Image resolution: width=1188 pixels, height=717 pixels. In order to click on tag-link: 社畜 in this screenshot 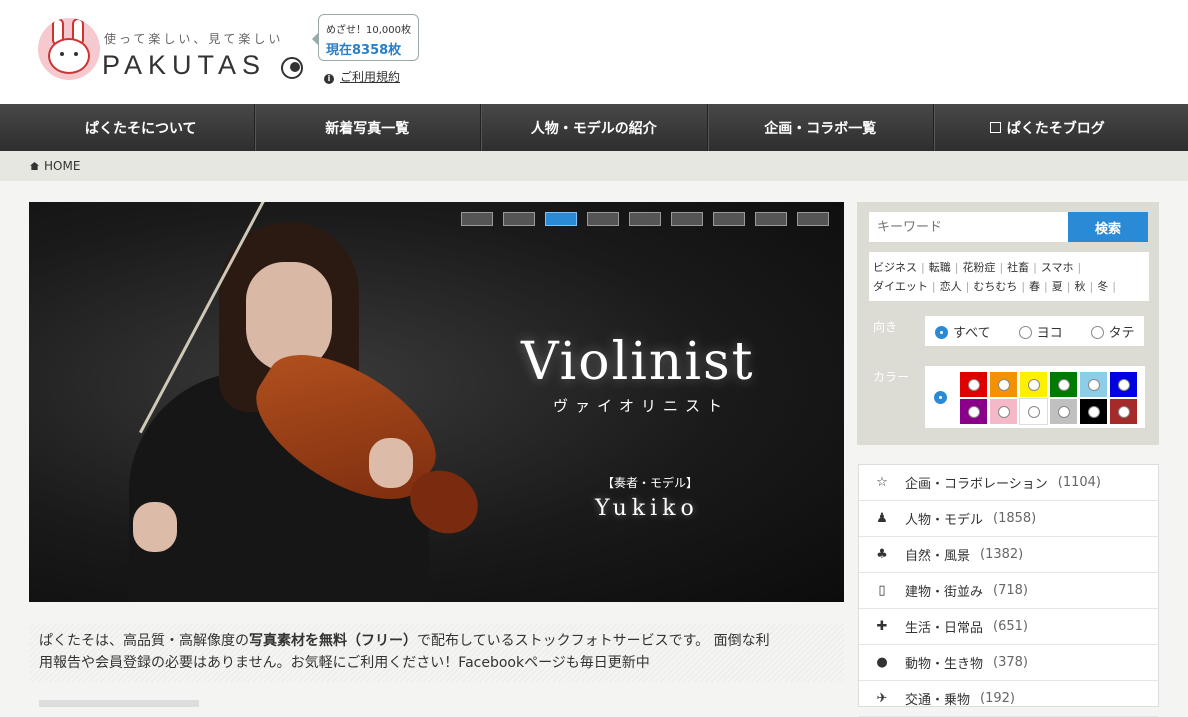, I will do `click(1018, 267)`.